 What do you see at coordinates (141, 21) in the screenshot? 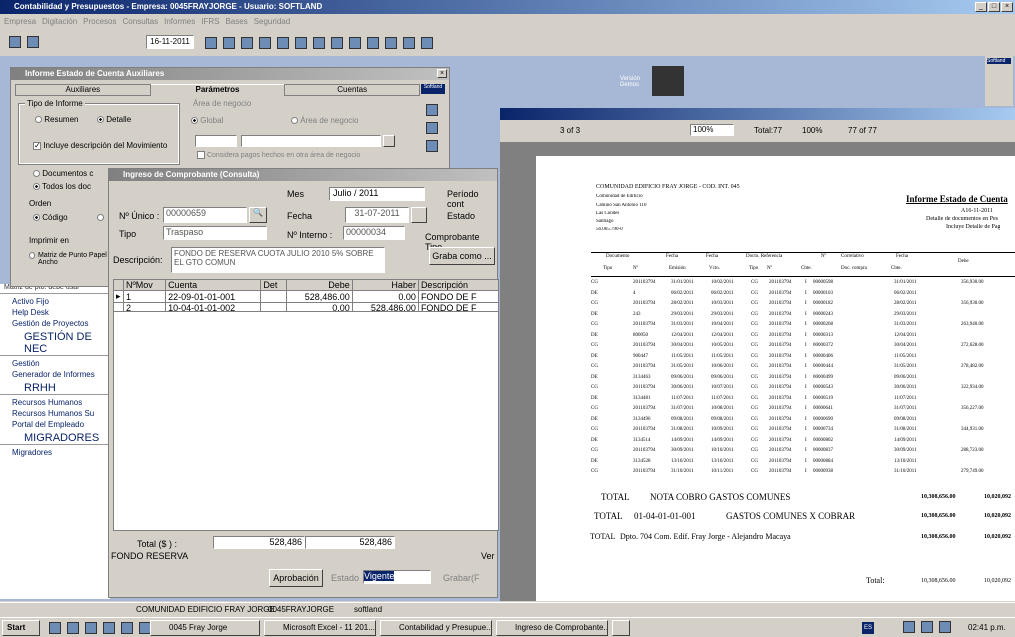
I see `menu-consultas: Consultas` at bounding box center [141, 21].